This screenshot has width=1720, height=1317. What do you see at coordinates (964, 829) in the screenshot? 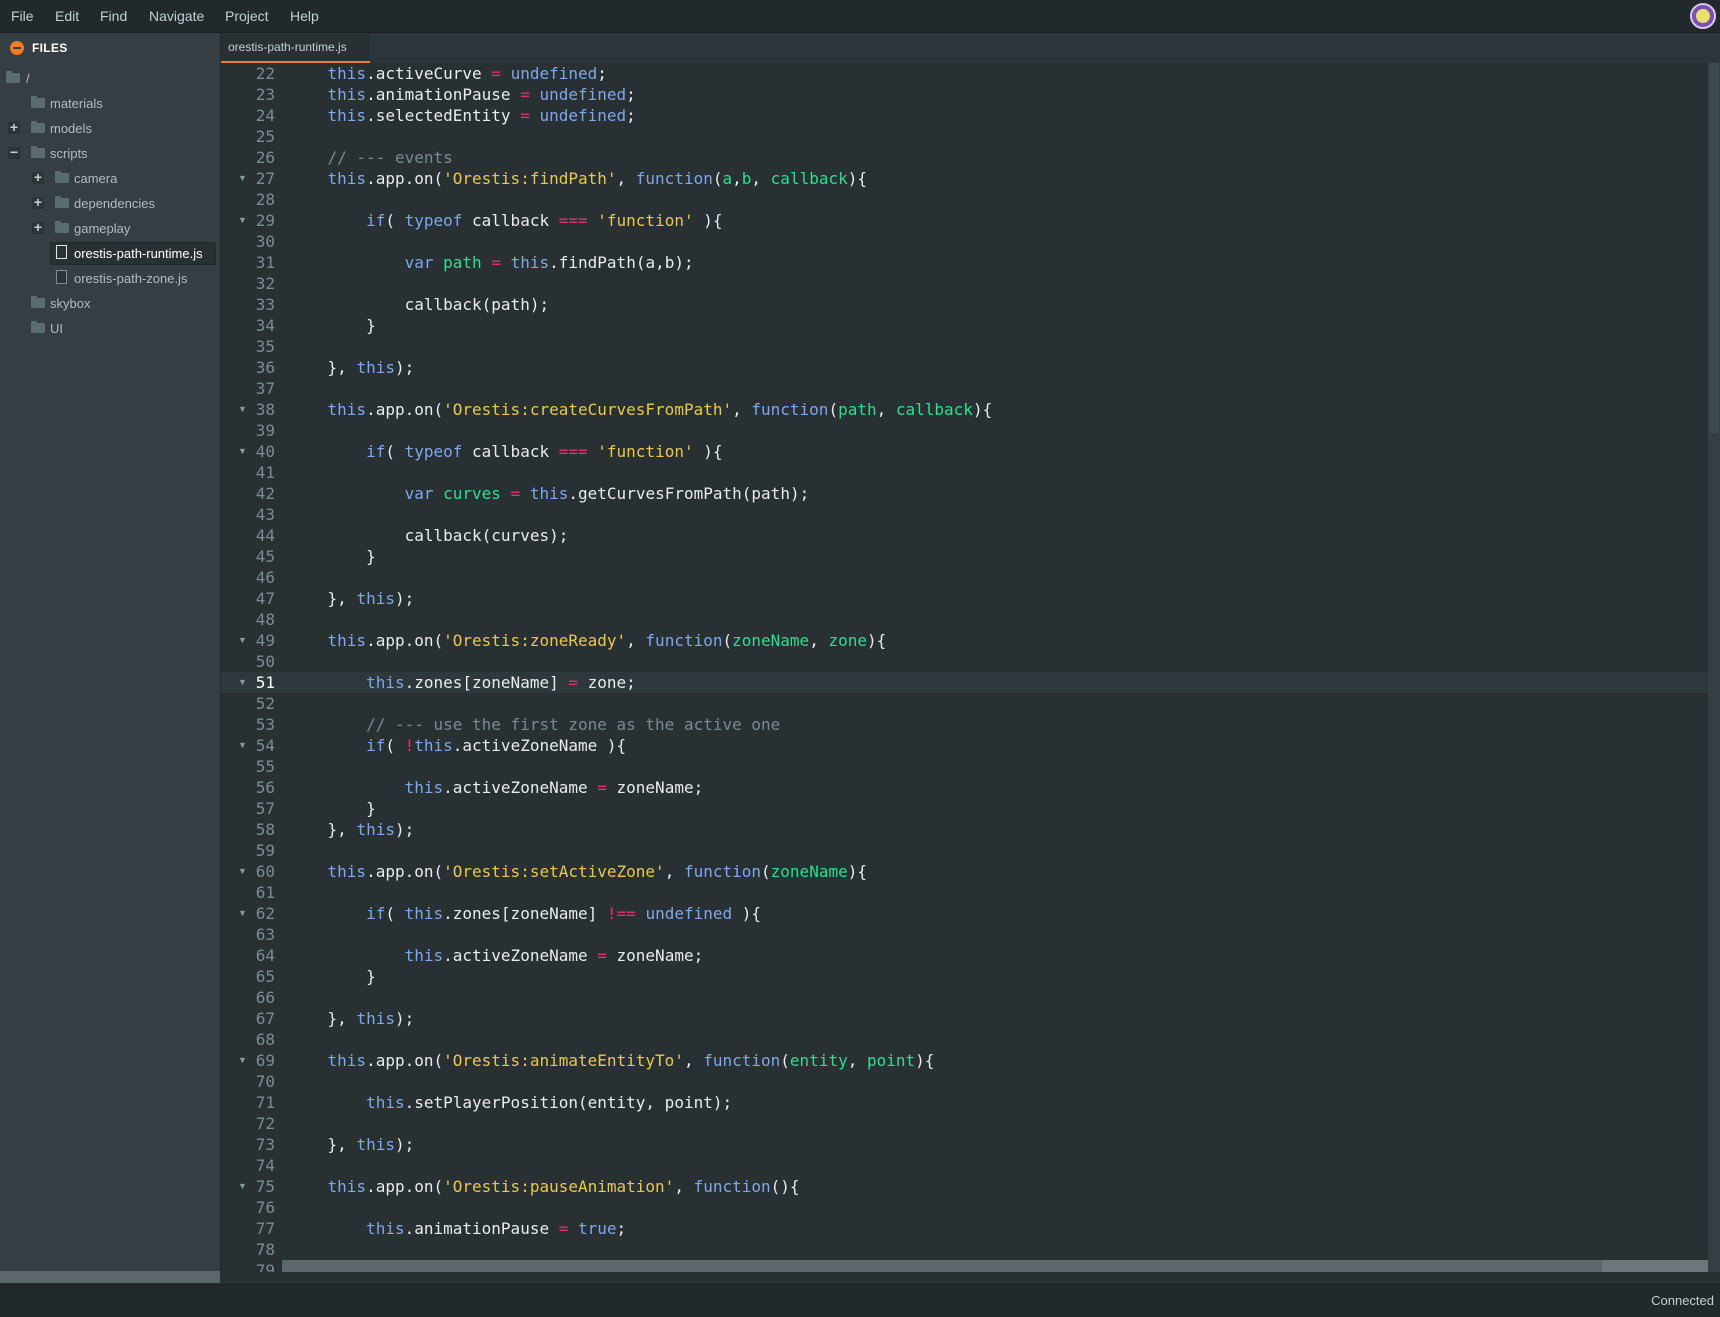
I see `code-line: 58 }, this);` at bounding box center [964, 829].